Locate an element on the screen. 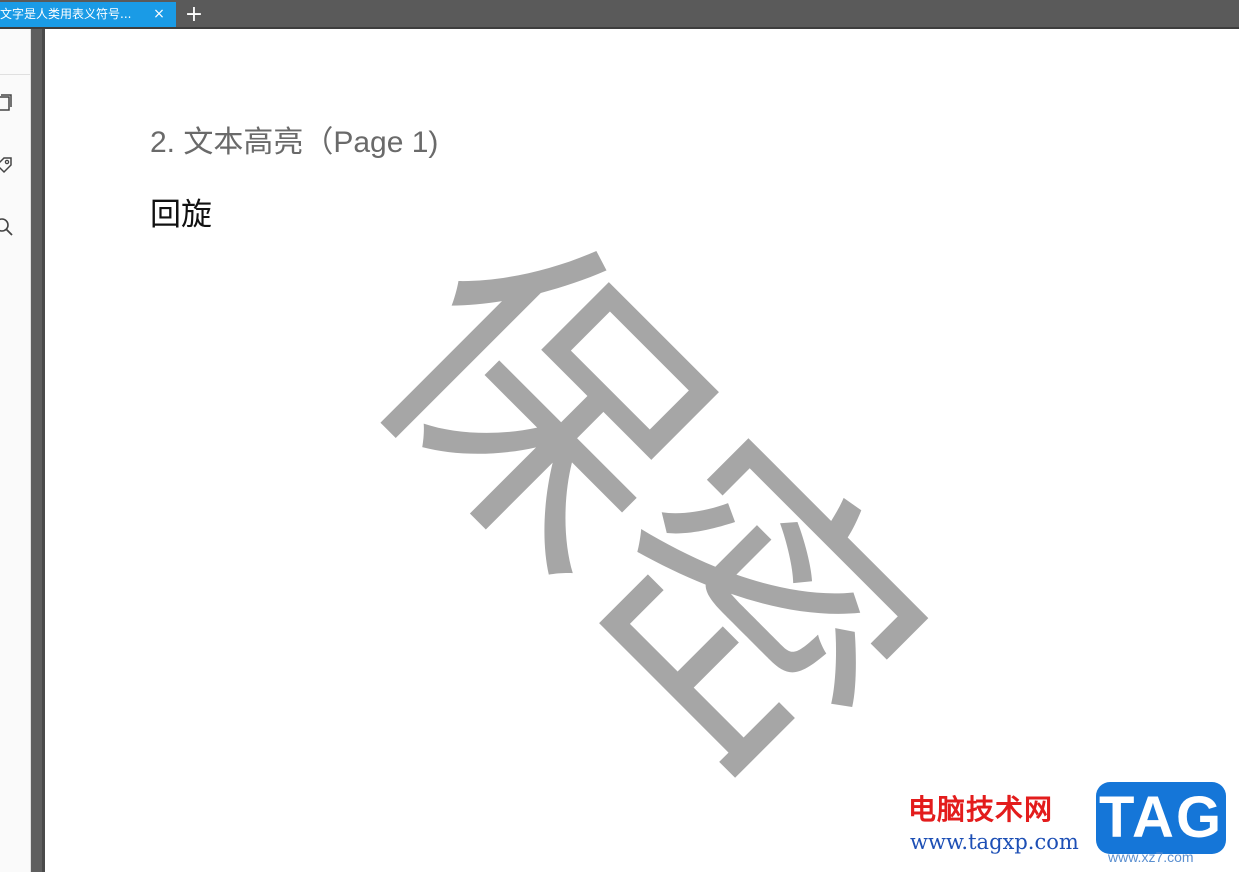 This screenshot has height=872, width=1239. tag-badge: TAG is located at coordinates (1161, 818).